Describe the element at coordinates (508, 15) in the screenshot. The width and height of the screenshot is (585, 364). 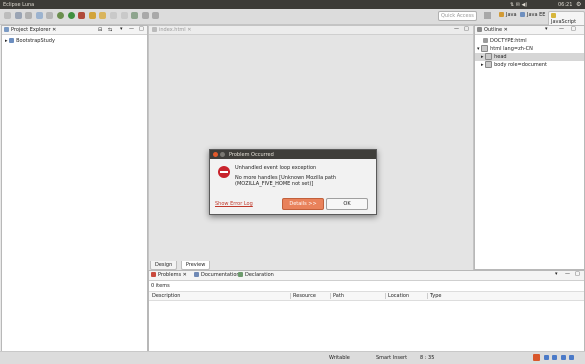
I see `perspective-java: Java` at that location.